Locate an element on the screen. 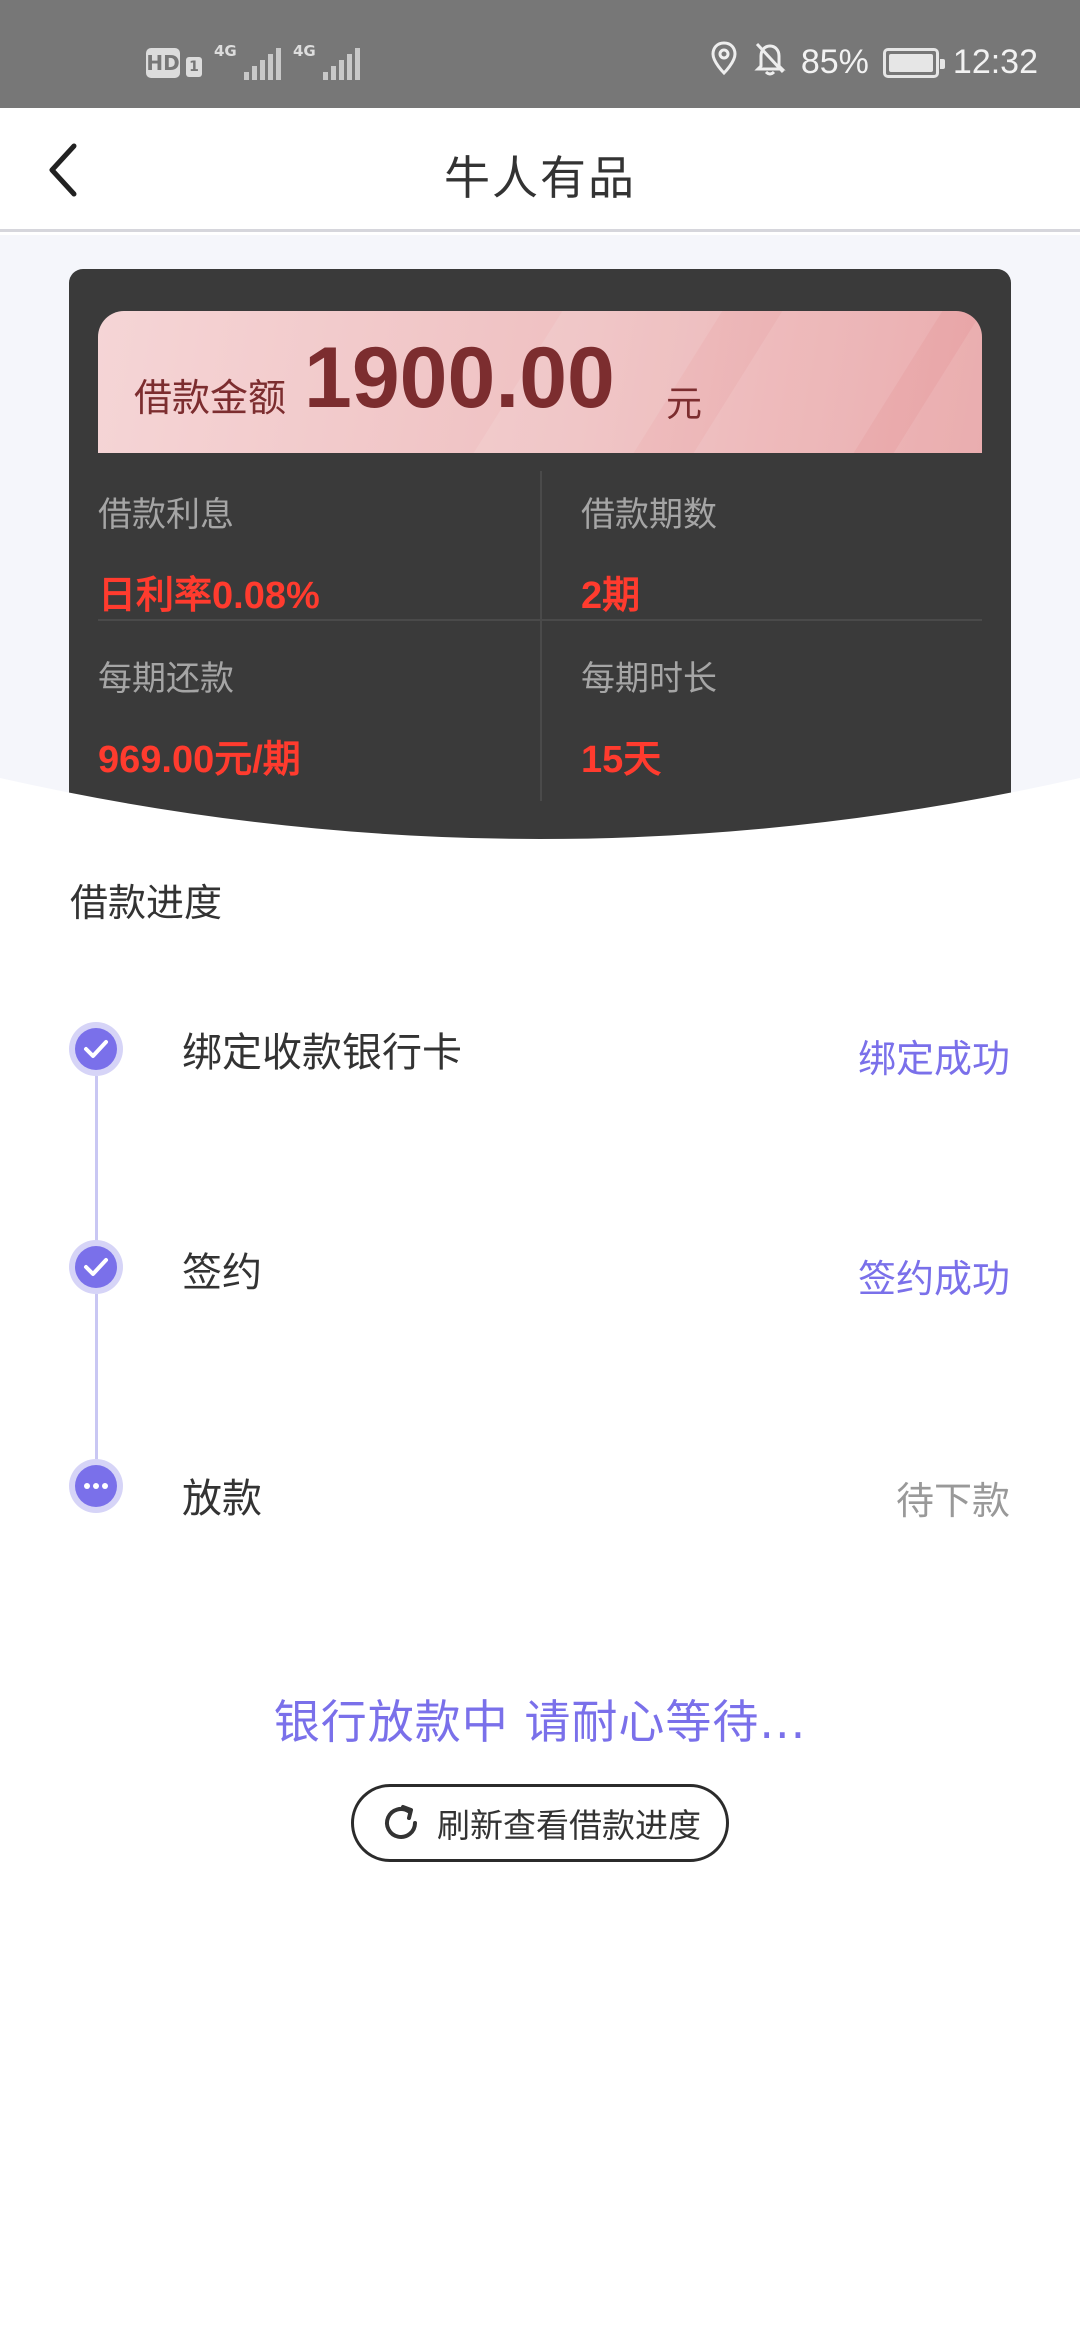 The image size is (1080, 2340). card-divider-vertical is located at coordinates (541, 636).